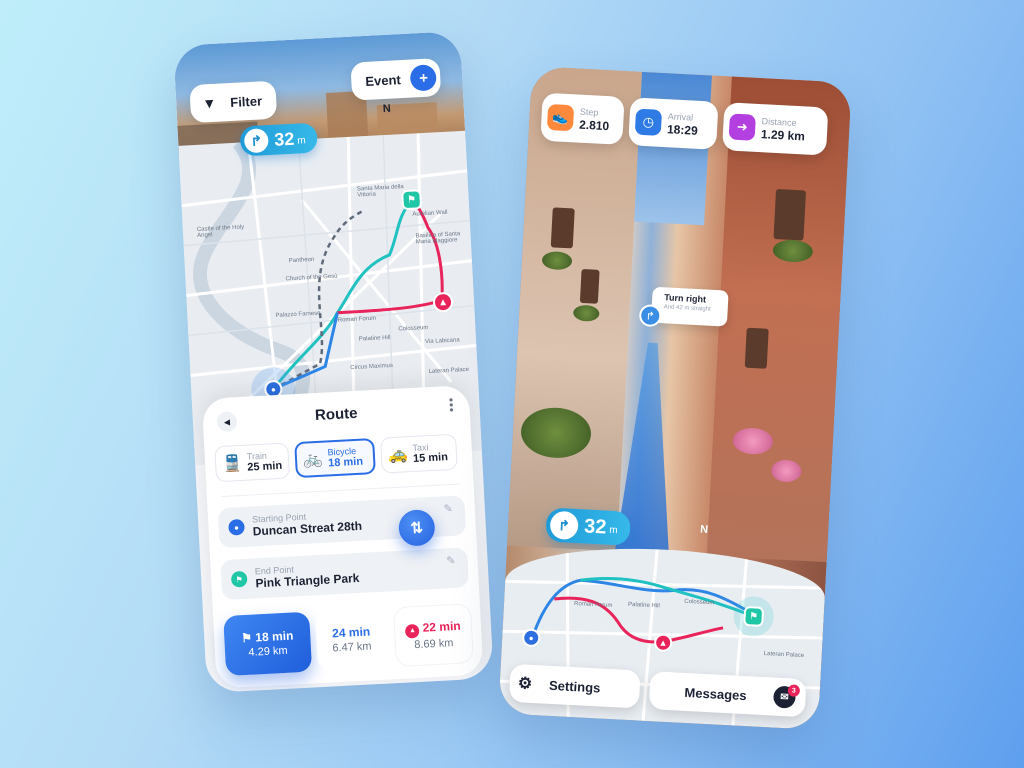 The height and width of the screenshot is (768, 1024). What do you see at coordinates (209, 103) in the screenshot?
I see `funnel-icon: ▼` at bounding box center [209, 103].